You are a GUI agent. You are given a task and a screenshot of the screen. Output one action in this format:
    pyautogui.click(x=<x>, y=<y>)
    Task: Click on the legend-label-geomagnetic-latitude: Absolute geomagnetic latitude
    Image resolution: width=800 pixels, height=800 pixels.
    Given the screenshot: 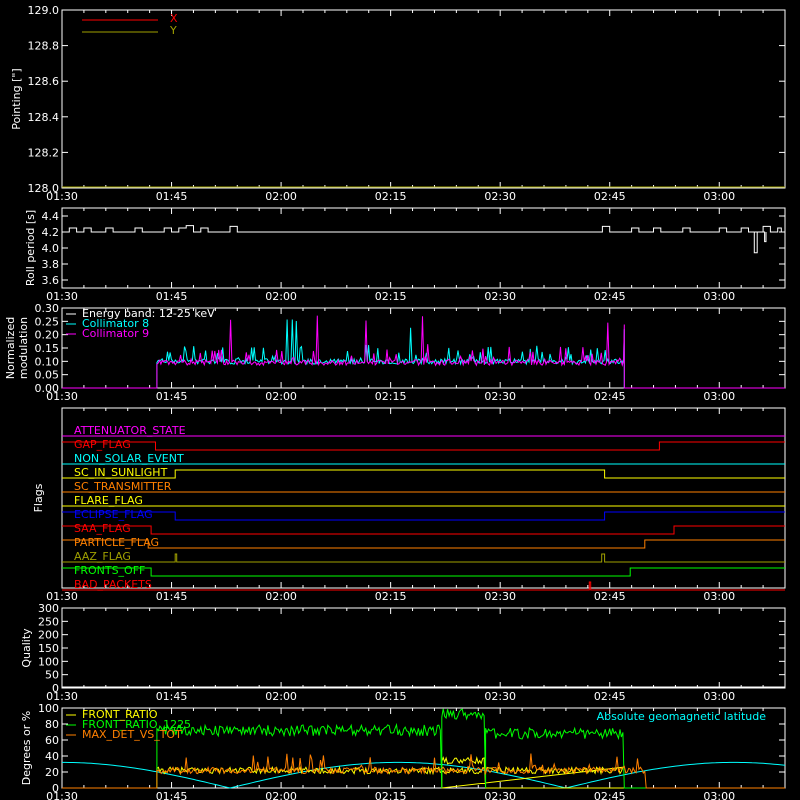 What is the action you would take?
    pyautogui.click(x=682, y=716)
    